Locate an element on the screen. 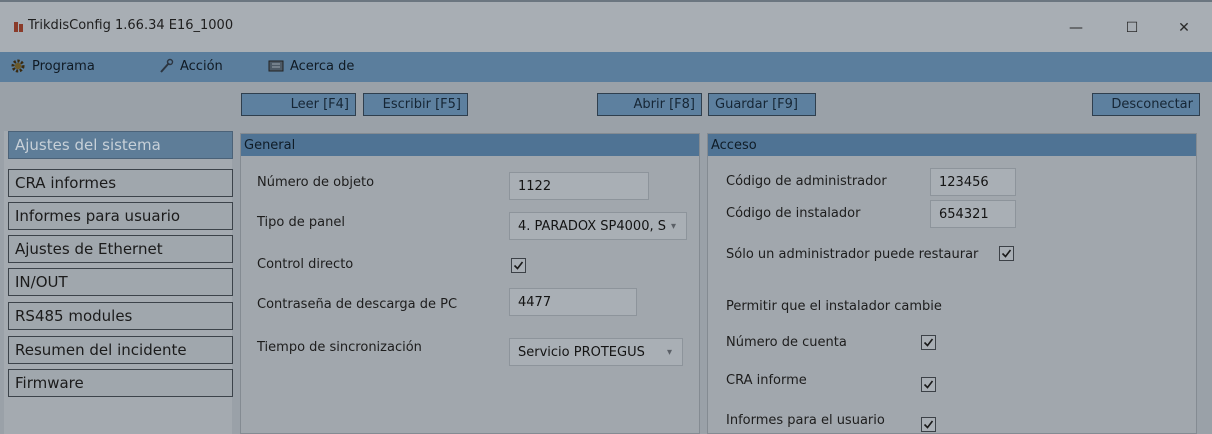  maximize-button: ☐ is located at coordinates (1132, 28).